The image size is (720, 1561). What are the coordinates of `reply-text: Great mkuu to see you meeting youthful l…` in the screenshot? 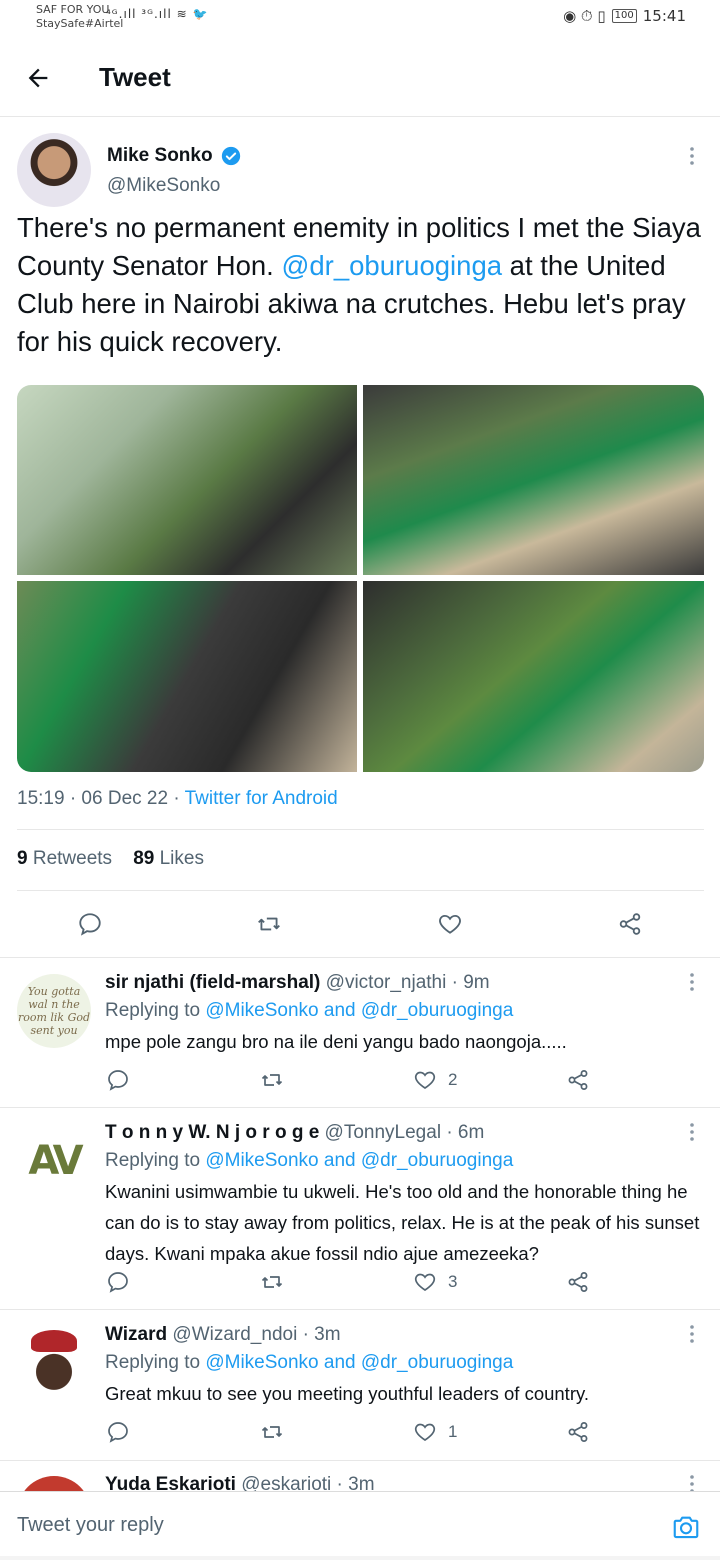 It's located at (347, 1393).